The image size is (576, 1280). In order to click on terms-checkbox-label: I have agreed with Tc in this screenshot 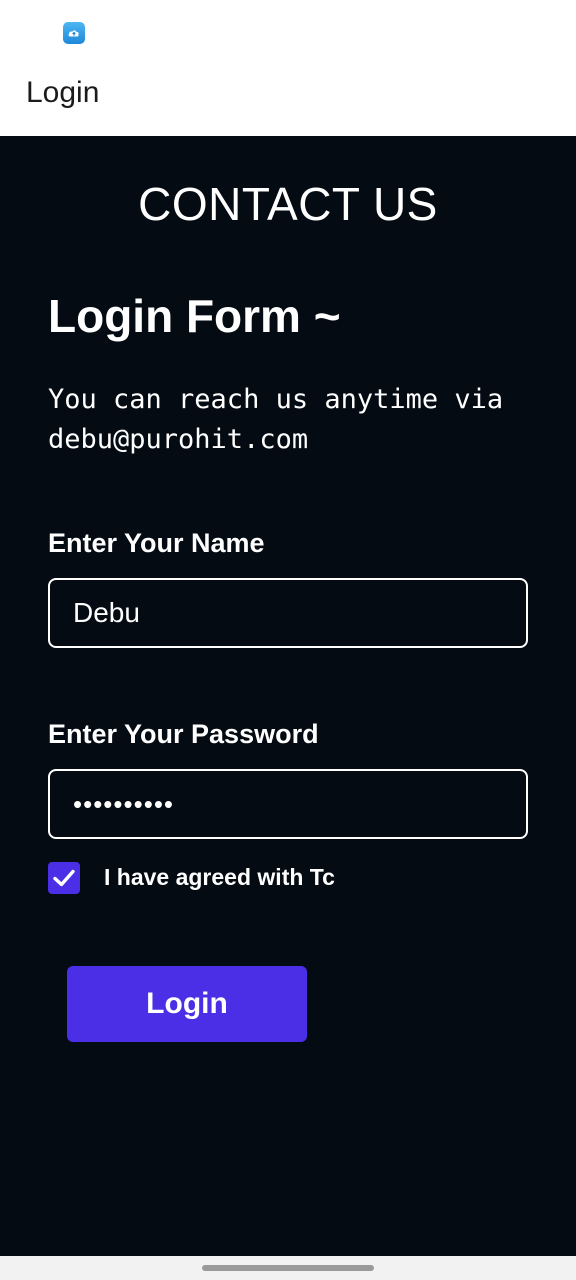, I will do `click(219, 877)`.